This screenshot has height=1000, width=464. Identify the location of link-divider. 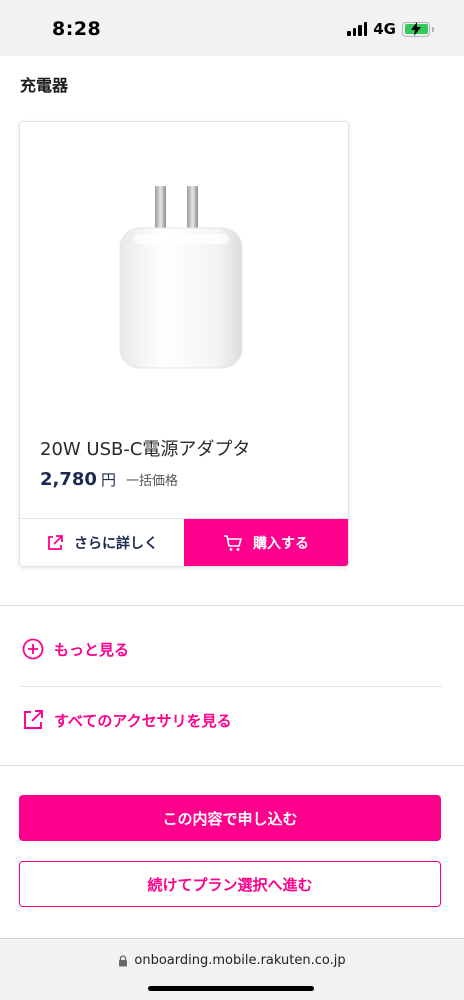
(231, 686).